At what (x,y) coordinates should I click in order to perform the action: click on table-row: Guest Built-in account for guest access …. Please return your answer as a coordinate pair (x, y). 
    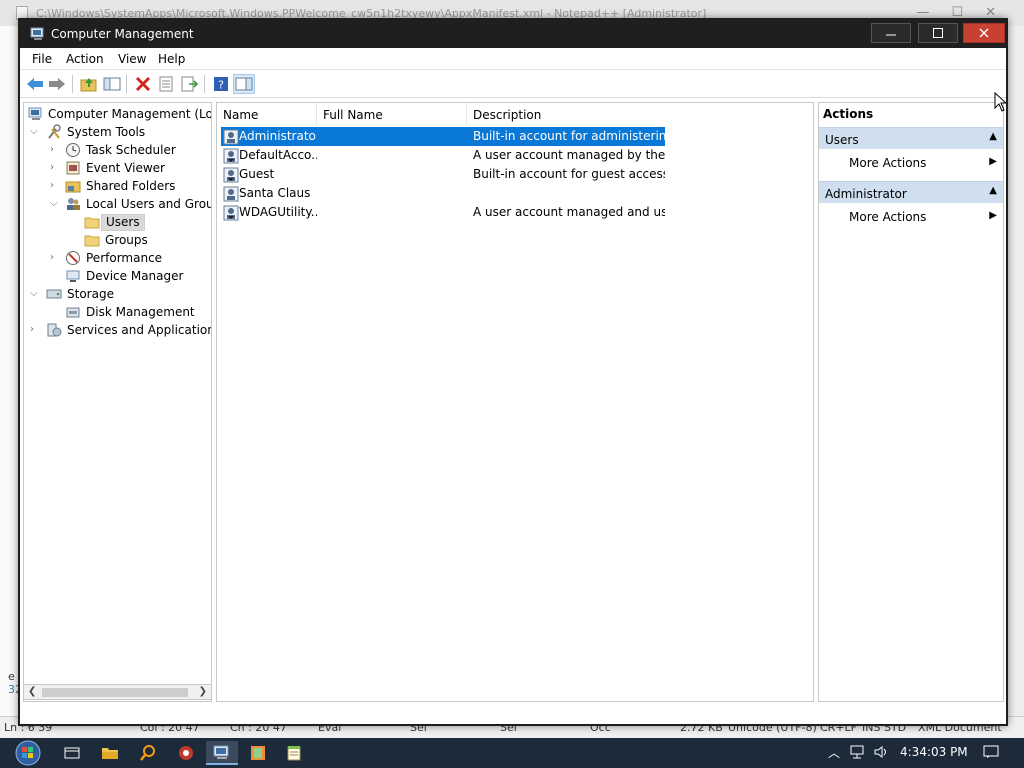
    Looking at the image, I should click on (443, 174).